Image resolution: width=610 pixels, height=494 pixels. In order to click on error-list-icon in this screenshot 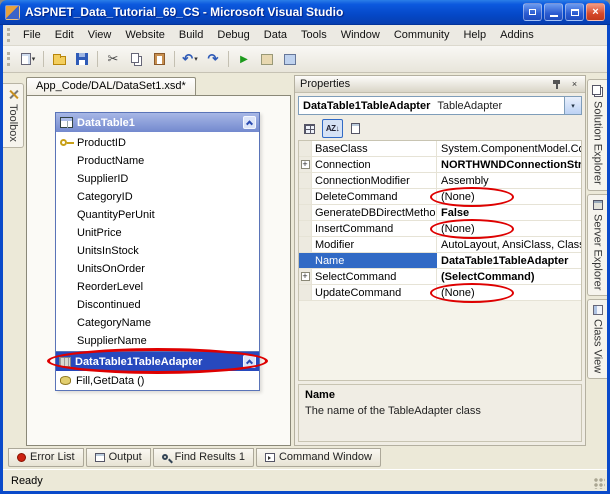, I will do `click(21, 457)`.